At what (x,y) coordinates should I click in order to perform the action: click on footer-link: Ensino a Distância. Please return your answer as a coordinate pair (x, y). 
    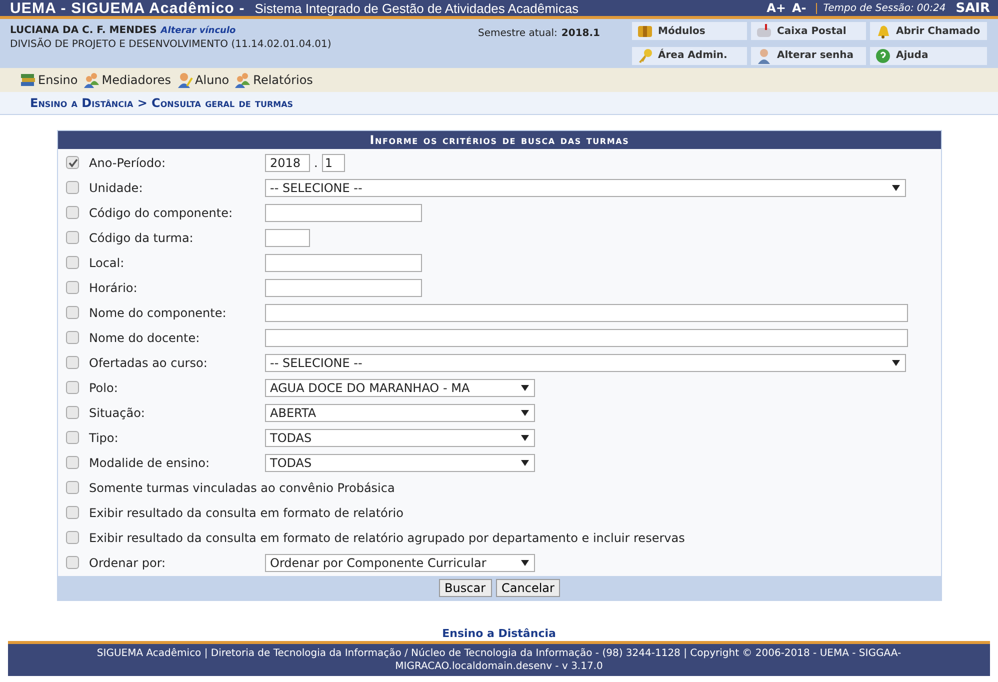
    Looking at the image, I should click on (499, 633).